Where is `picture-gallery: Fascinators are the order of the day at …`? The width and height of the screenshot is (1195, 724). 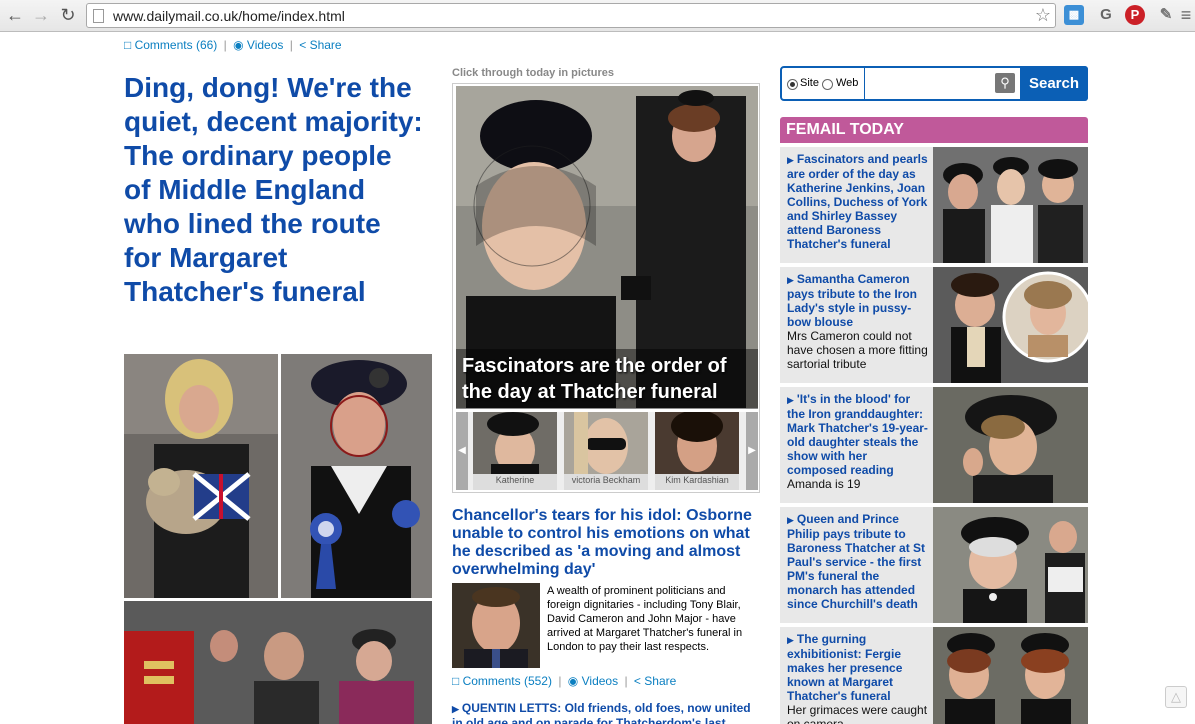 picture-gallery: Fascinators are the order of the day at … is located at coordinates (606, 288).